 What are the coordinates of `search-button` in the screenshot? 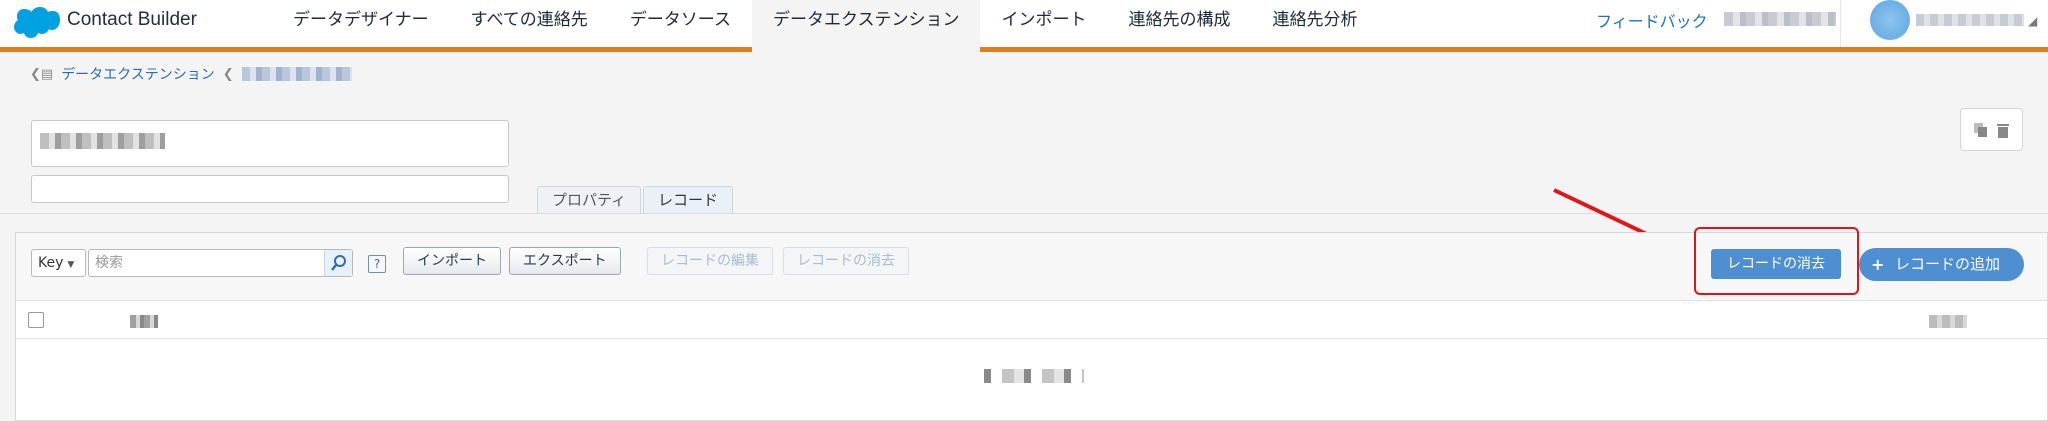 It's located at (338, 263).